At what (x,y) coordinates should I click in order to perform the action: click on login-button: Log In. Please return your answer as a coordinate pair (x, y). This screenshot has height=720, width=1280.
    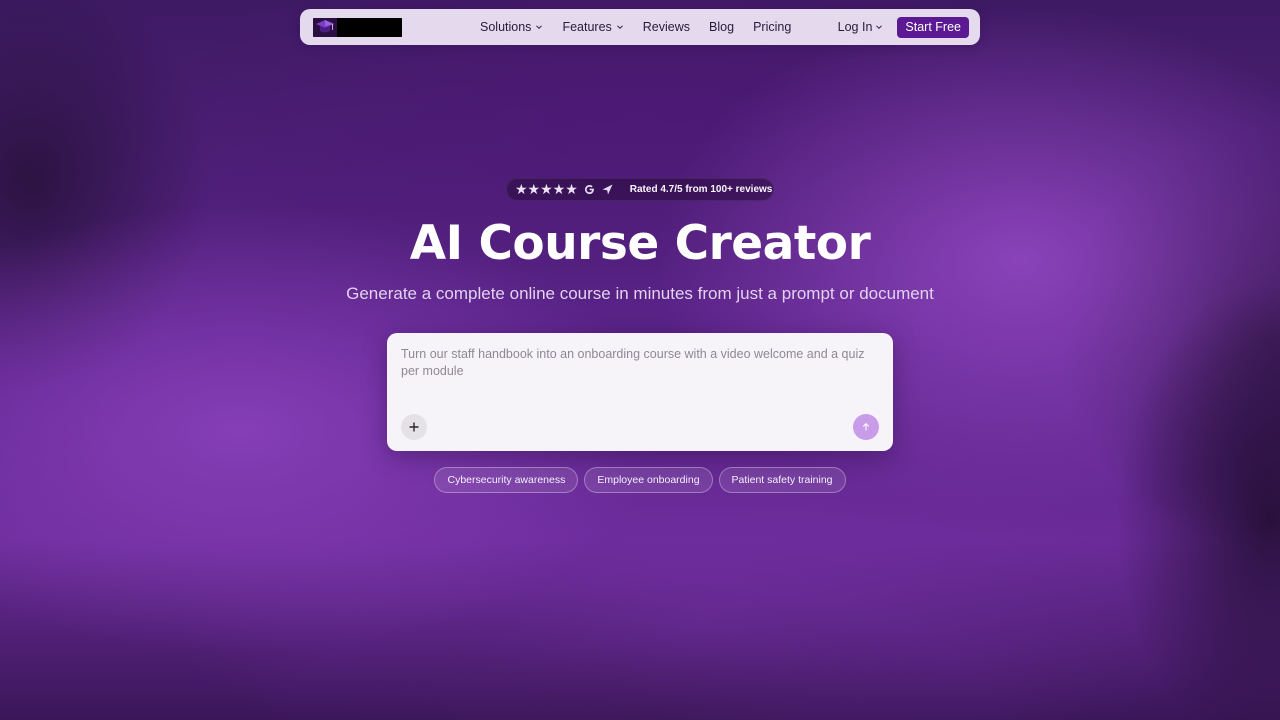
    Looking at the image, I should click on (861, 27).